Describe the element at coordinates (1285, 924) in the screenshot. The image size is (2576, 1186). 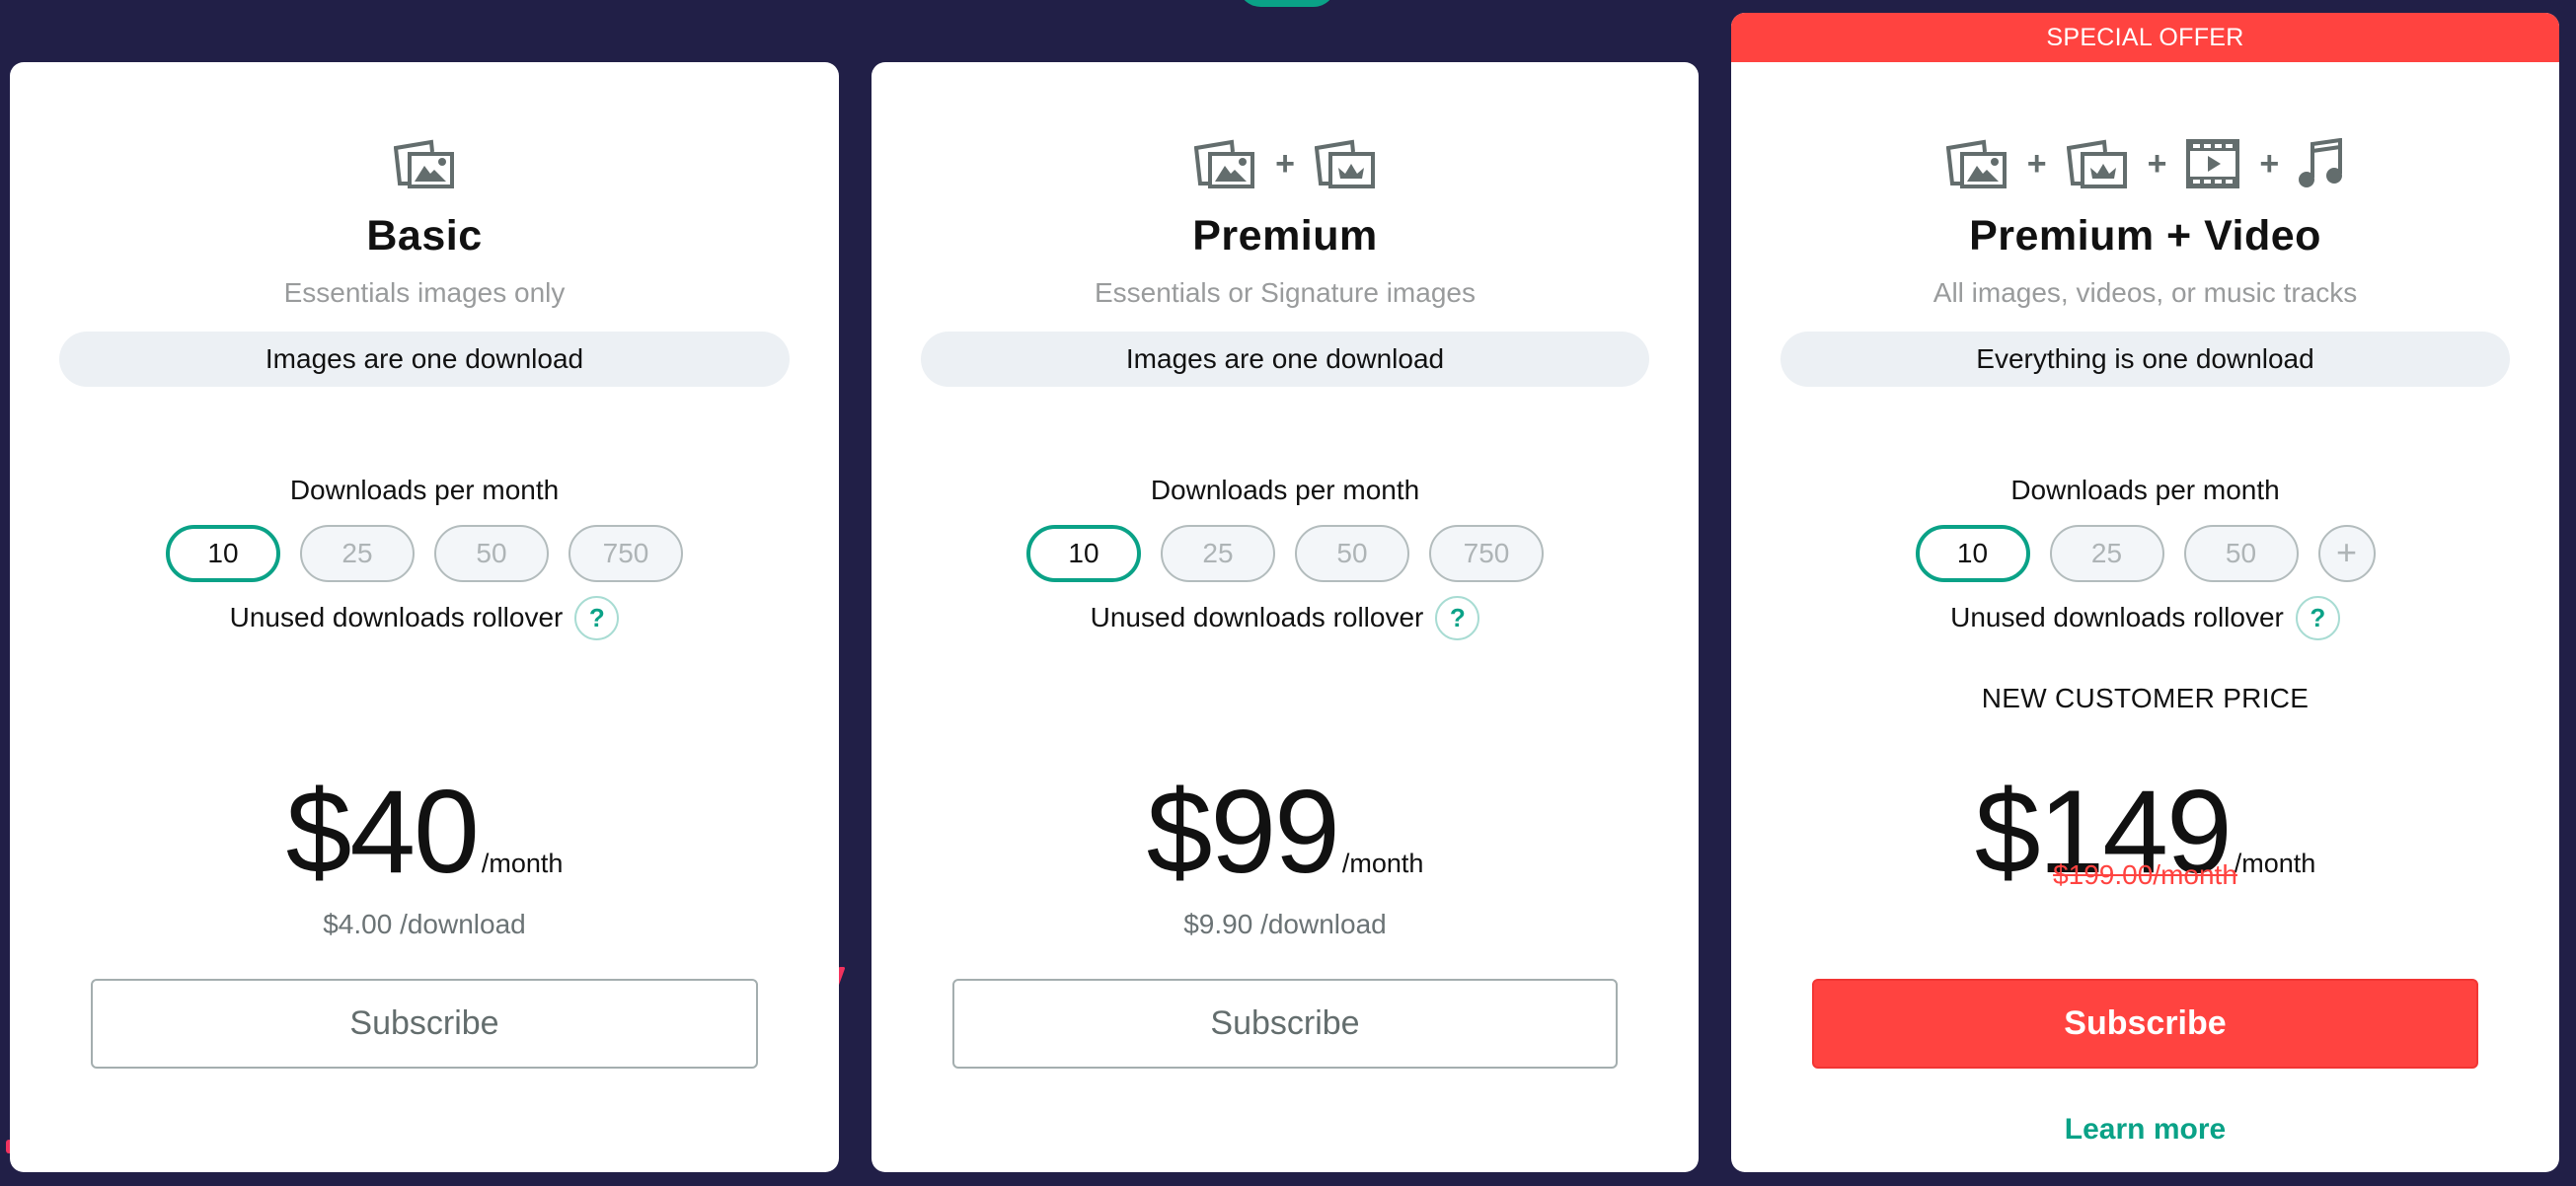
I see `price-per-download: $9.90 /download` at that location.